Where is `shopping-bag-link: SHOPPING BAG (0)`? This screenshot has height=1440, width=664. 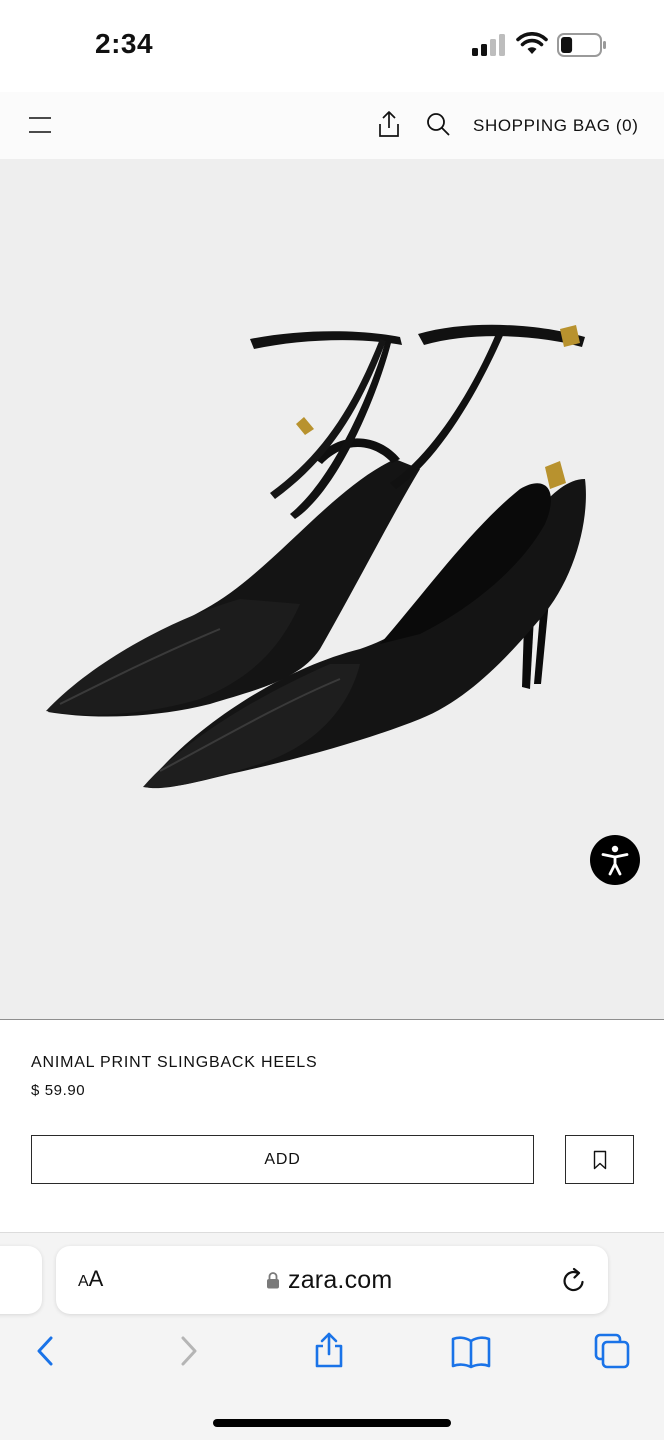 shopping-bag-link: SHOPPING BAG (0) is located at coordinates (555, 126).